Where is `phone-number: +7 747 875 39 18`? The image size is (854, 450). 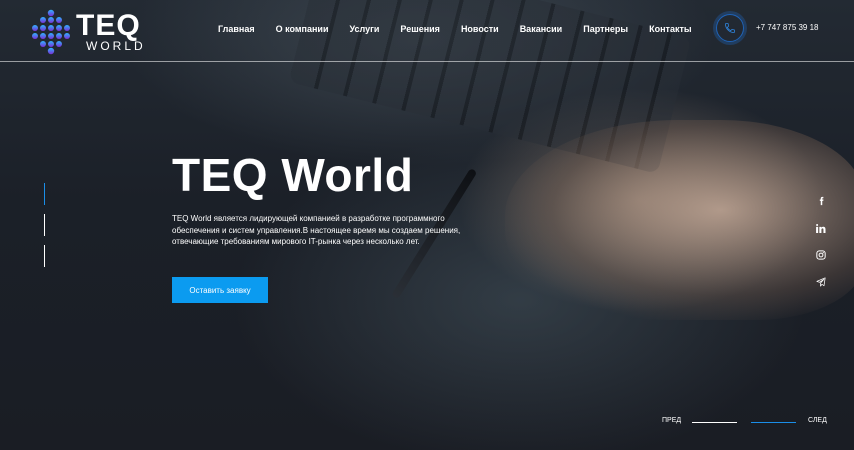 phone-number: +7 747 875 39 18 is located at coordinates (787, 27).